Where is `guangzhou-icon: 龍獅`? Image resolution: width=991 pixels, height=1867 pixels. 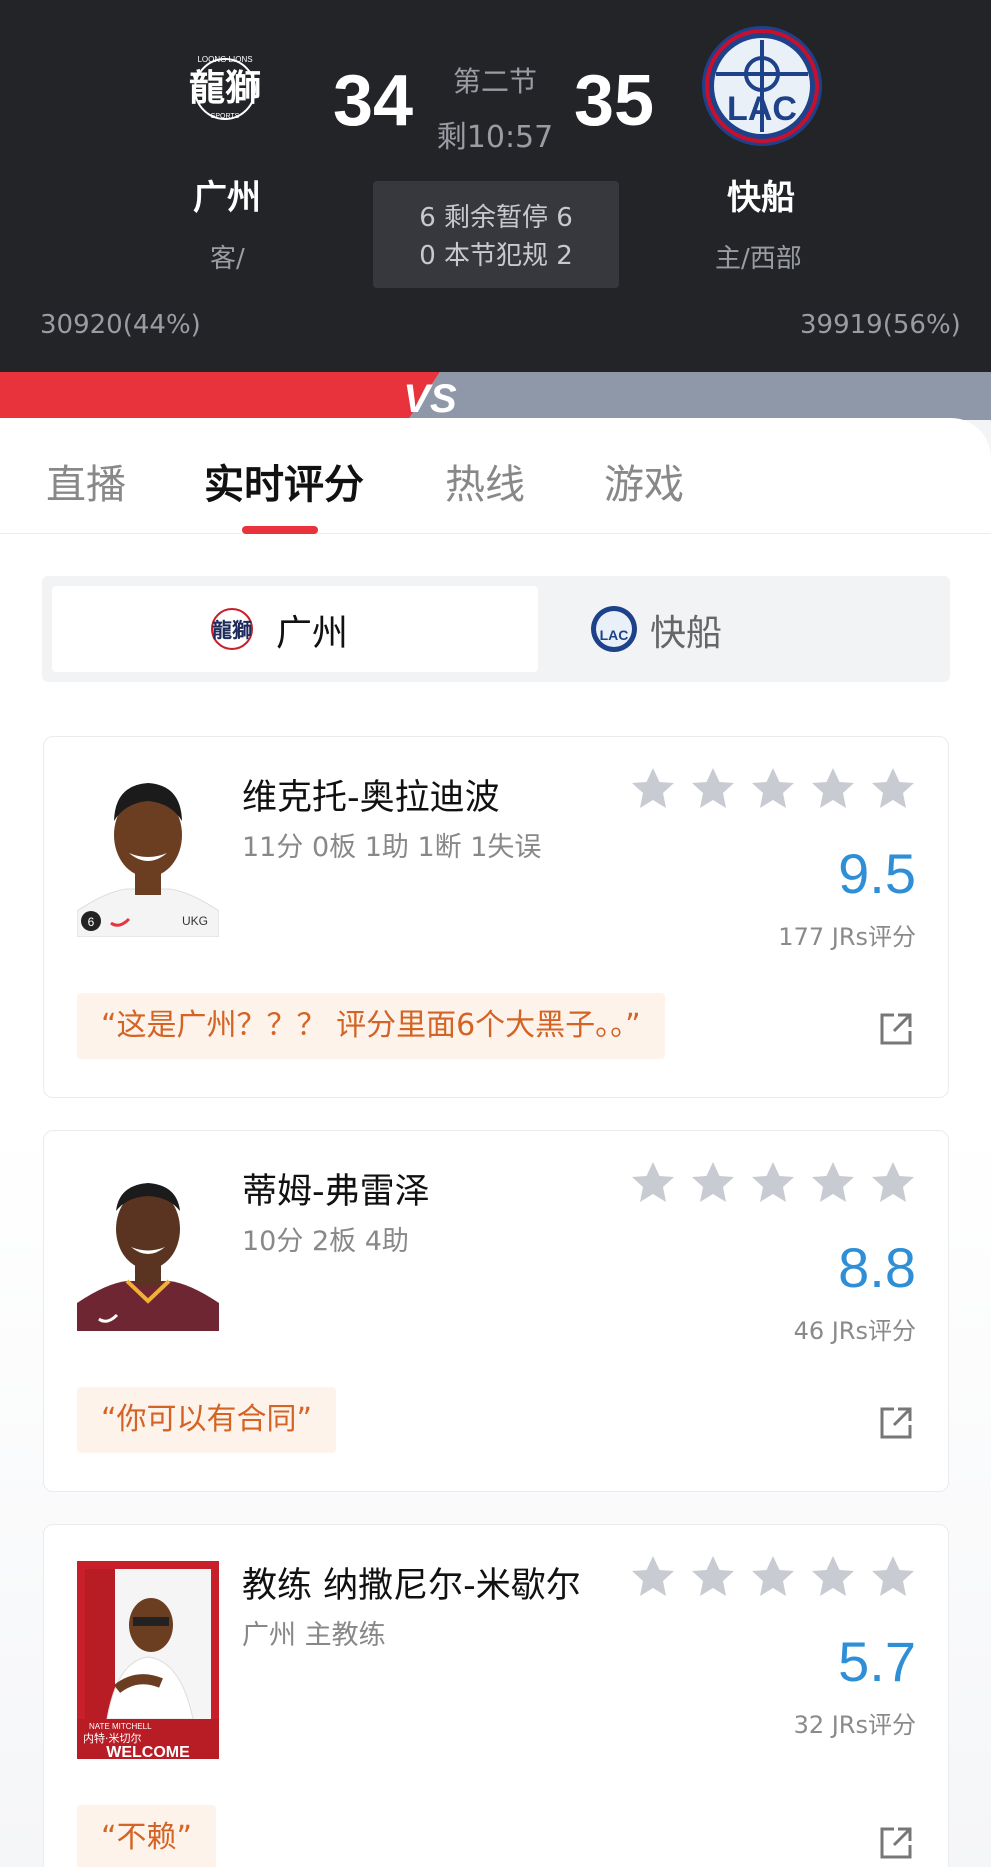 guangzhou-icon: 龍獅 is located at coordinates (232, 629).